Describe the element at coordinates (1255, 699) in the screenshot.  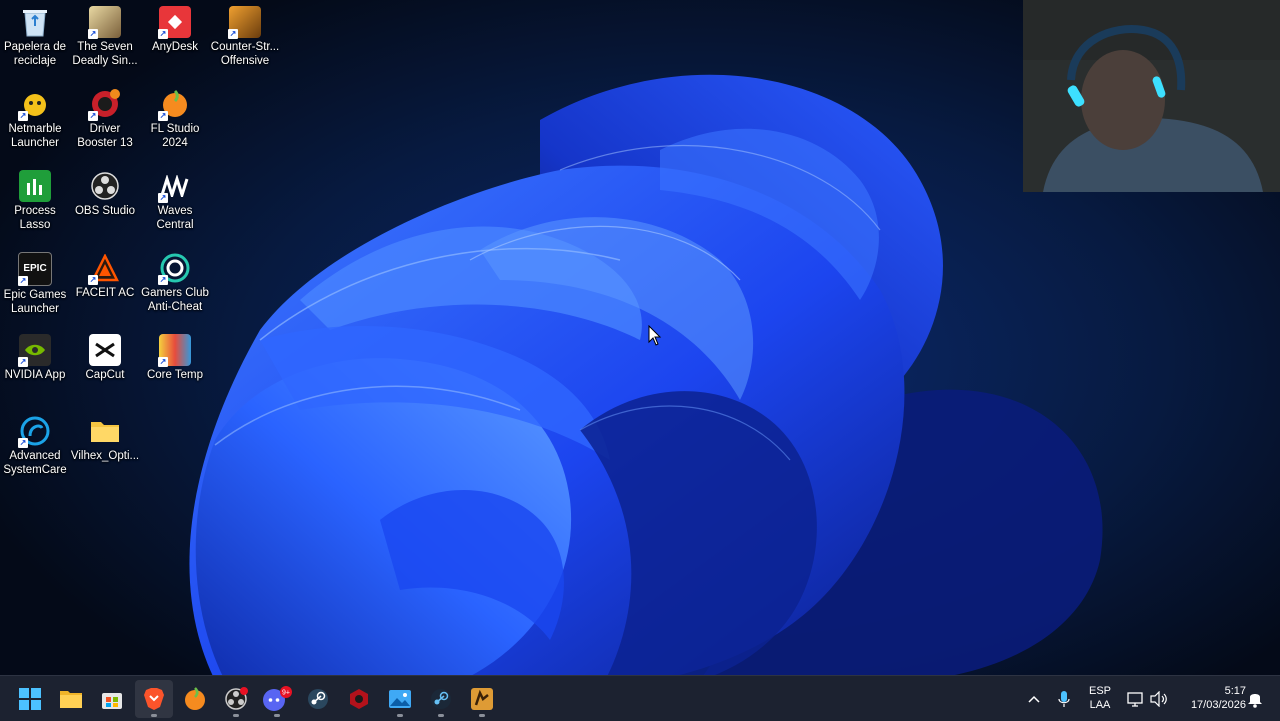
I see `notifications-button` at that location.